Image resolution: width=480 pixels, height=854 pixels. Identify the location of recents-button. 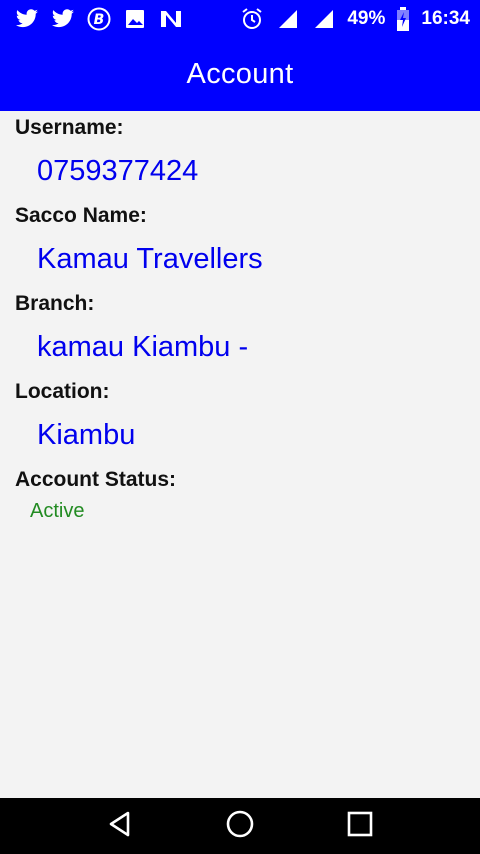
(360, 826).